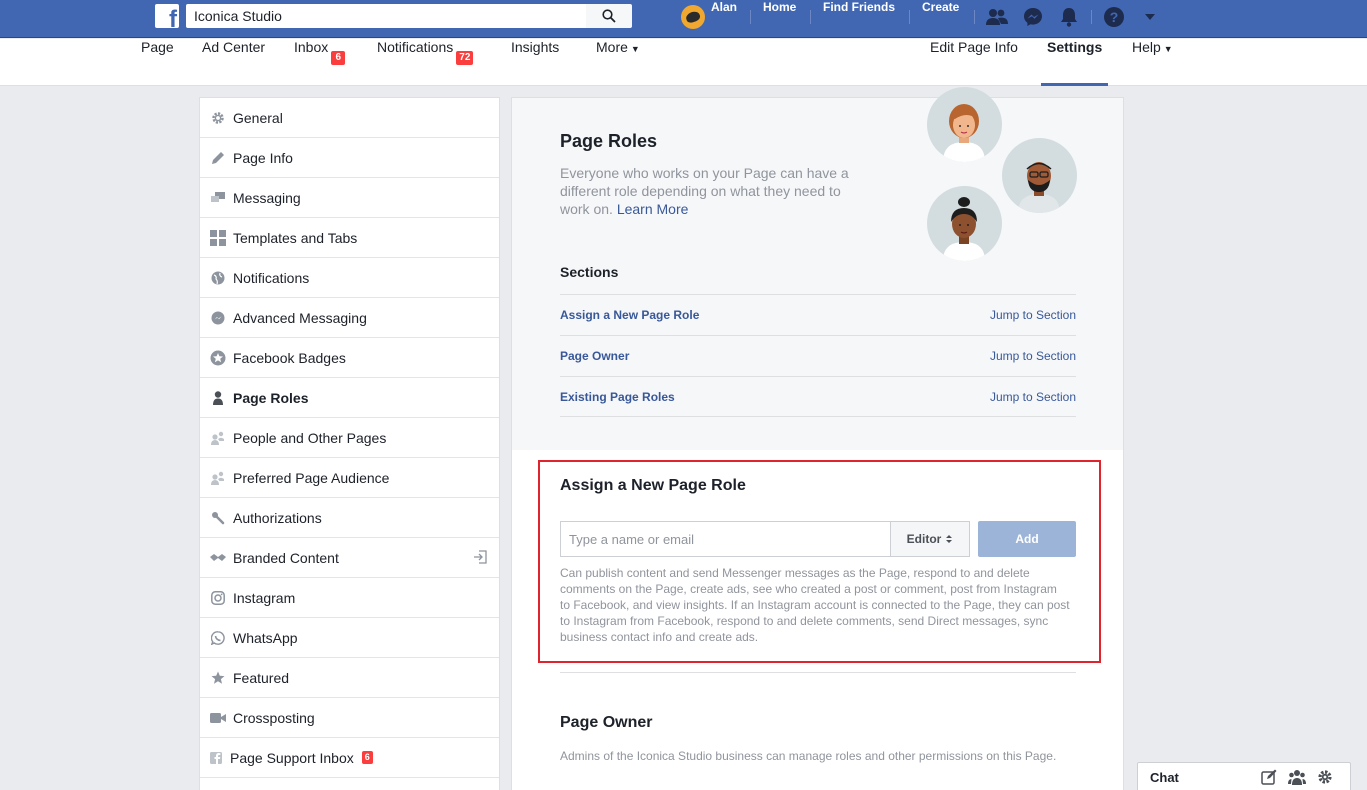 The width and height of the screenshot is (1367, 790). Describe the element at coordinates (271, 397) in the screenshot. I see `sidebar-item-label: Page Roles` at that location.